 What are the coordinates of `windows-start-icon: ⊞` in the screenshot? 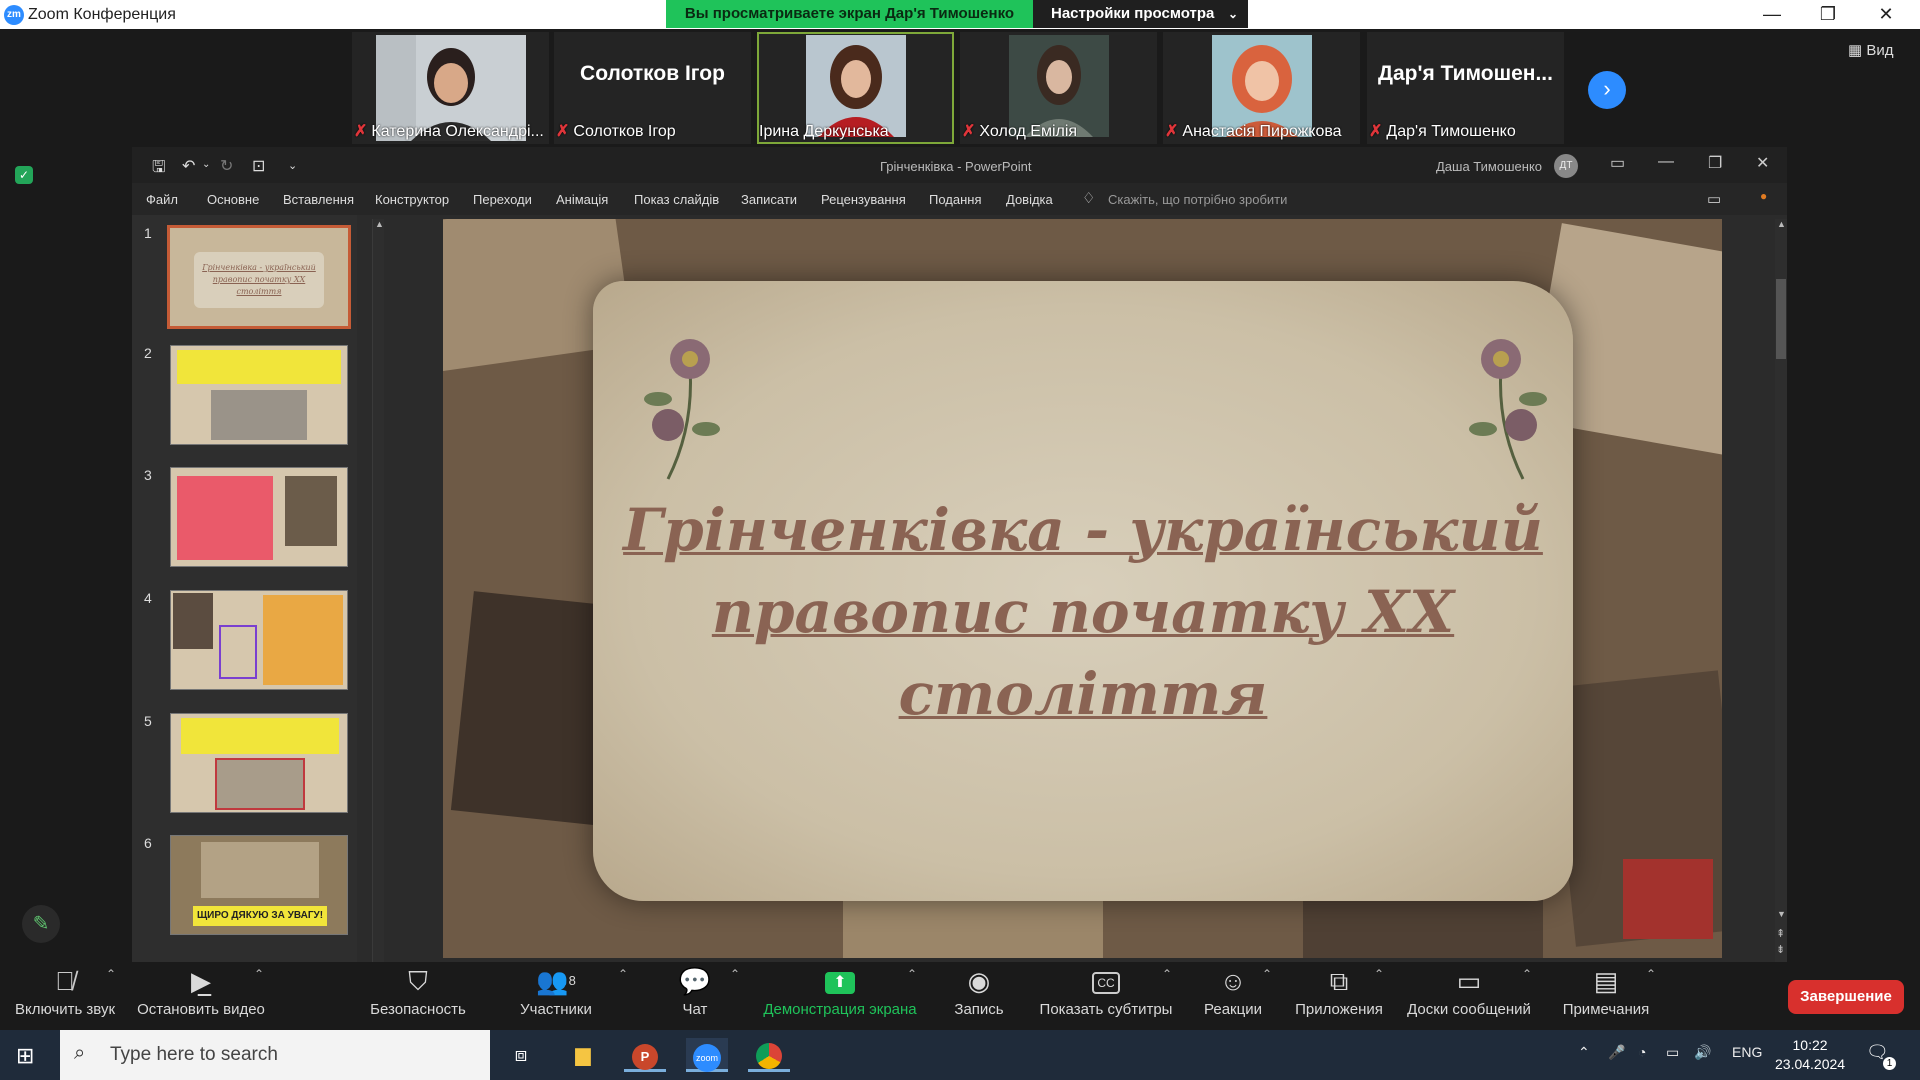 It's located at (25, 1056).